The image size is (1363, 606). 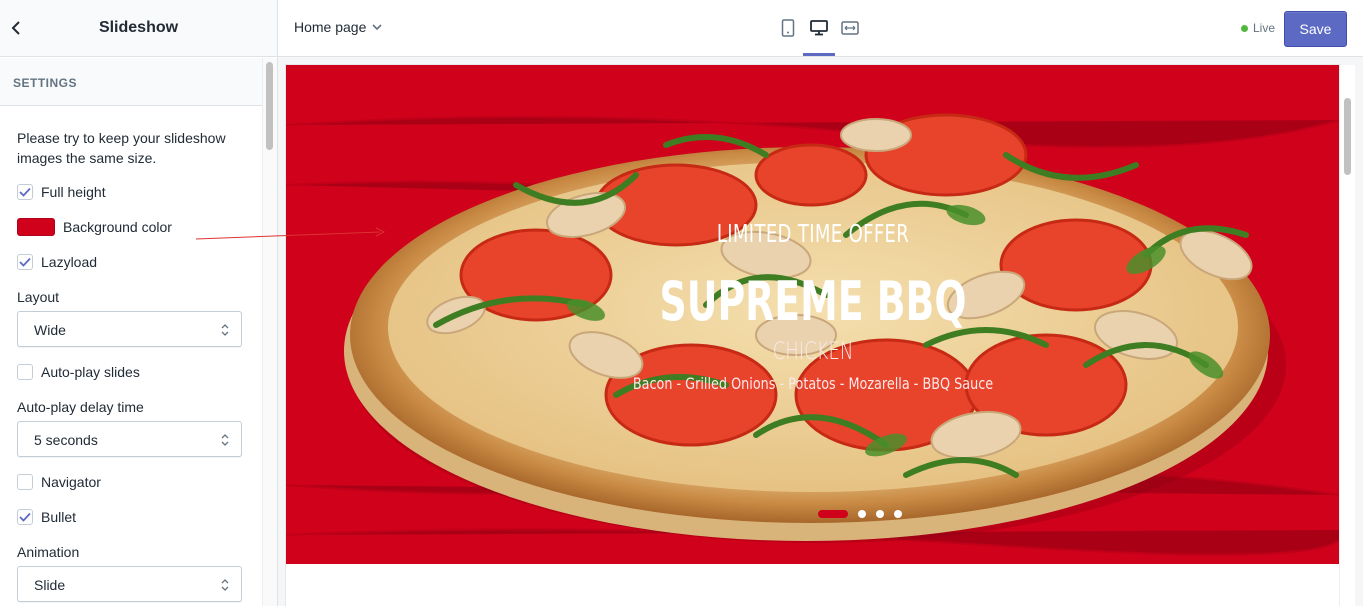 I want to click on mobile-view-button, so click(x=788, y=28).